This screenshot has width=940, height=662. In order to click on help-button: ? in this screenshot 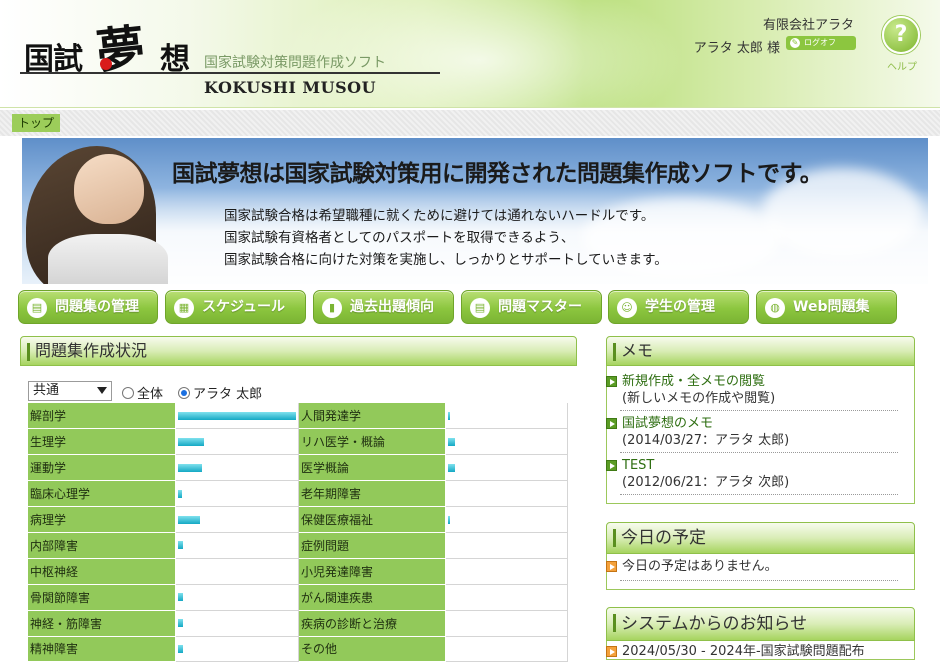, I will do `click(901, 35)`.